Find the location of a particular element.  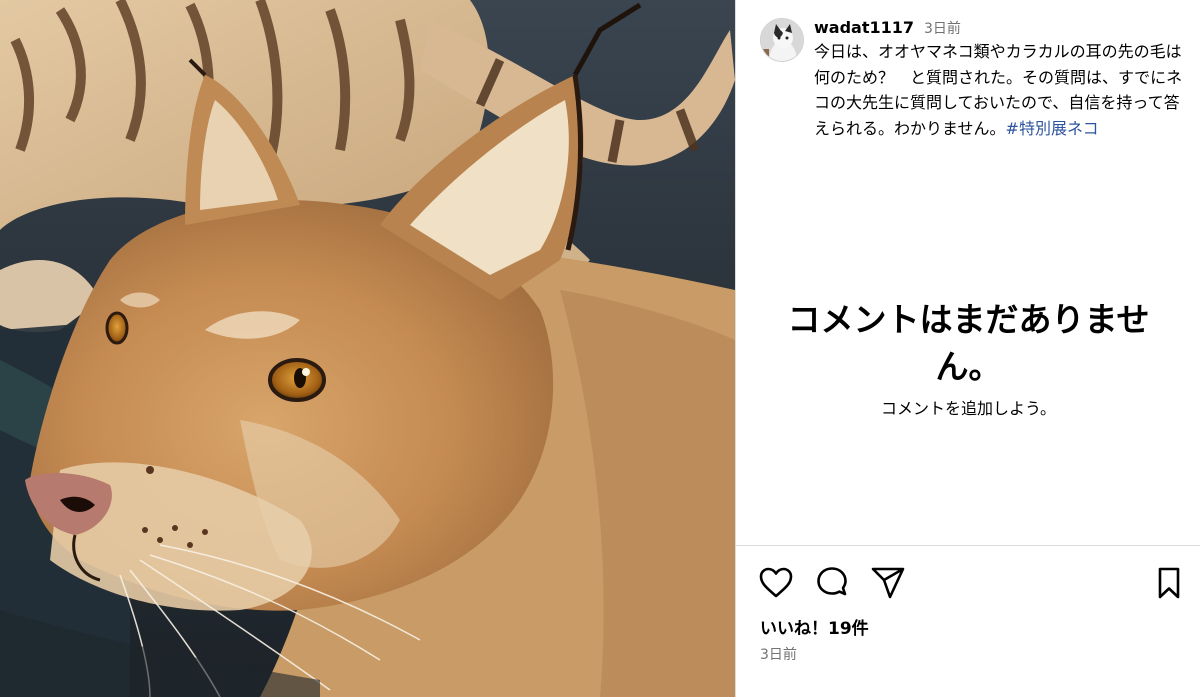

share-button is located at coordinates (888, 583).